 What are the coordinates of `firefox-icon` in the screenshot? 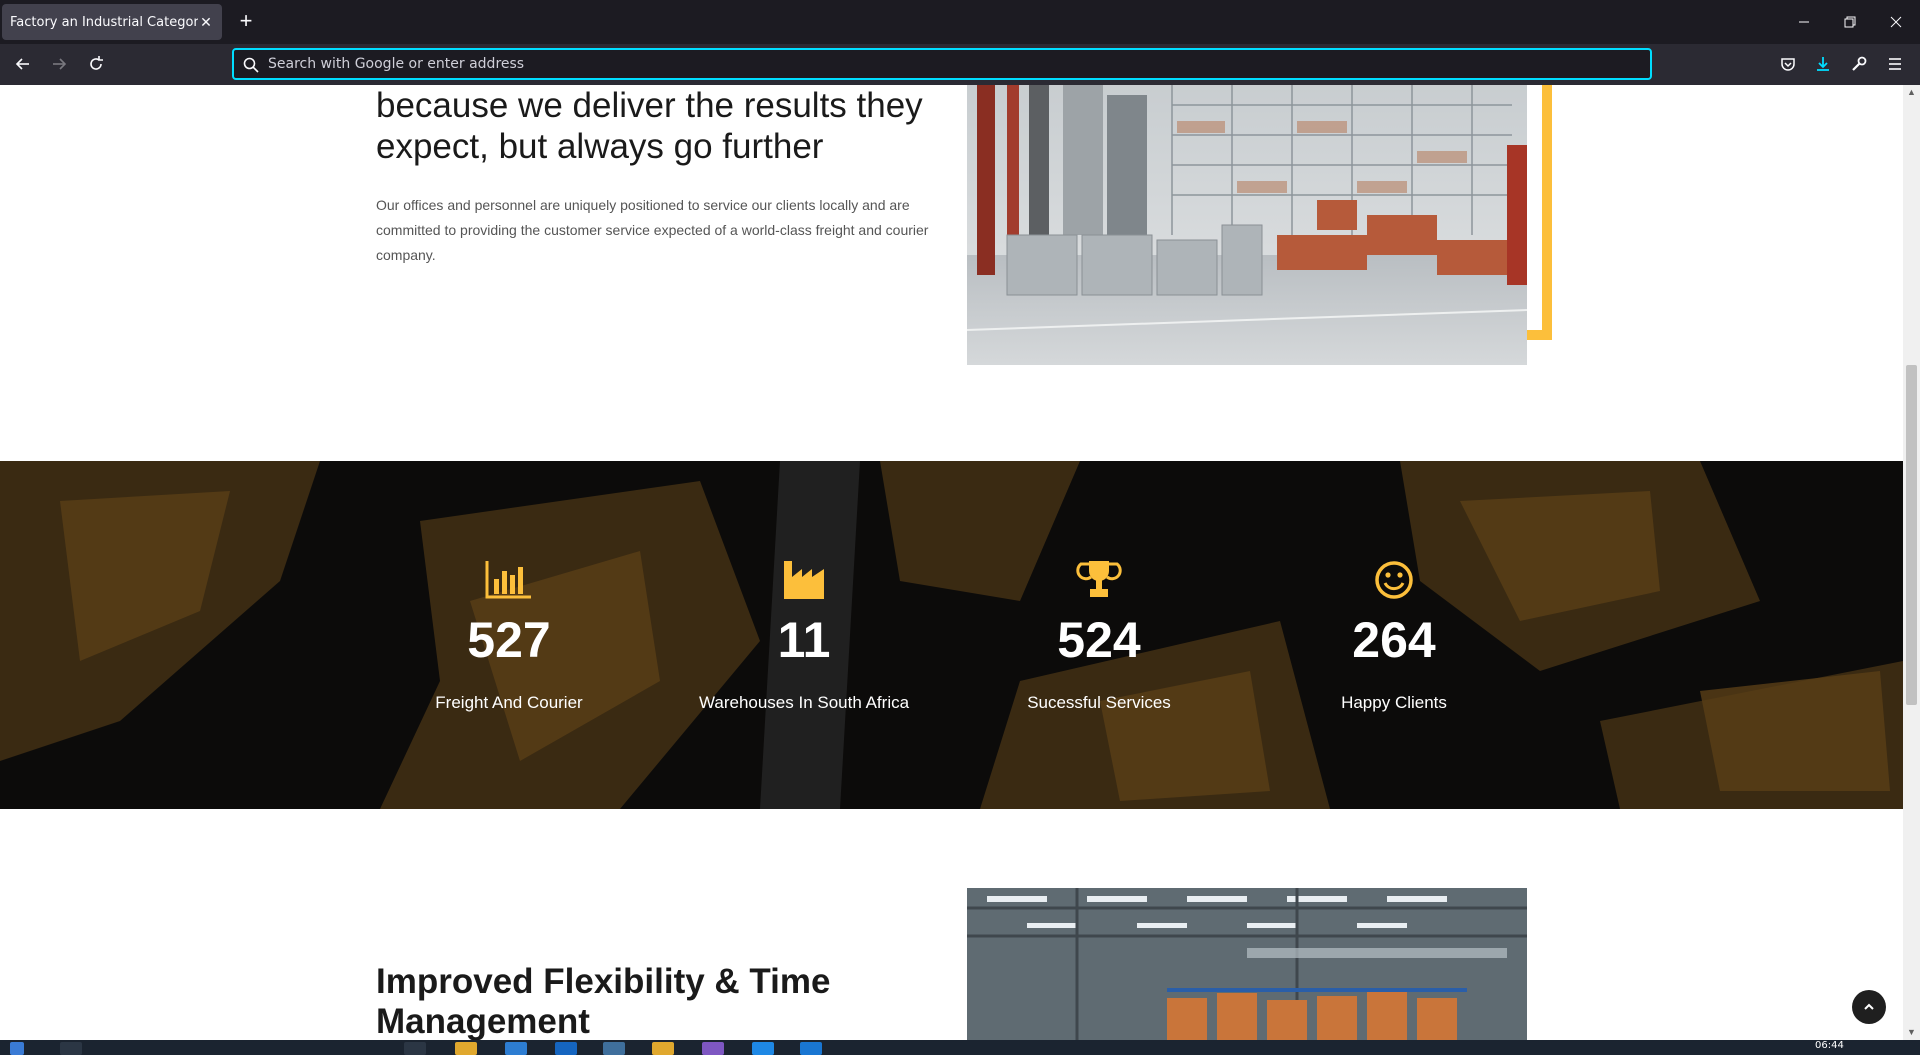 It's located at (614, 1048).